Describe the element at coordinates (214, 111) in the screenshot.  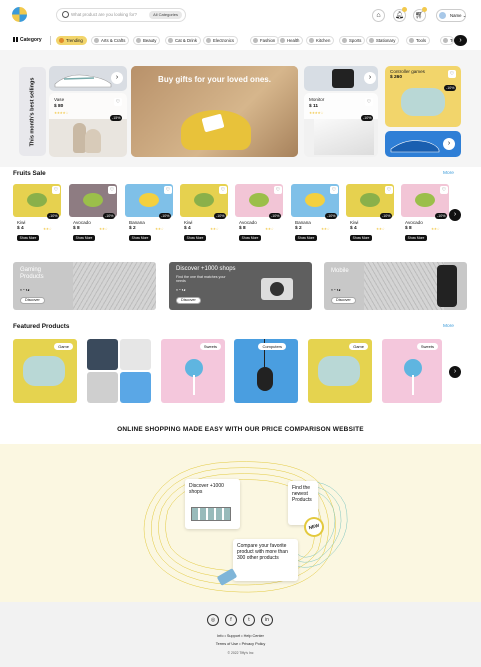
I see `gift-promo-banner: Buy gifts for your loved ones.` at that location.